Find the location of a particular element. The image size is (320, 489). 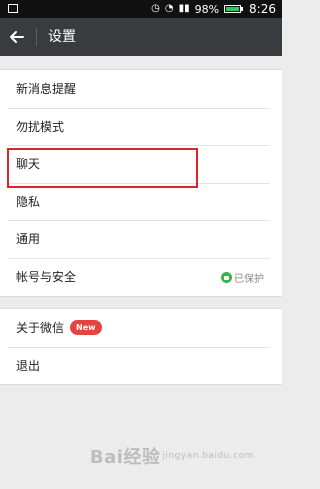

settings-group-about: 关于微信 New 退出 is located at coordinates (141, 347).